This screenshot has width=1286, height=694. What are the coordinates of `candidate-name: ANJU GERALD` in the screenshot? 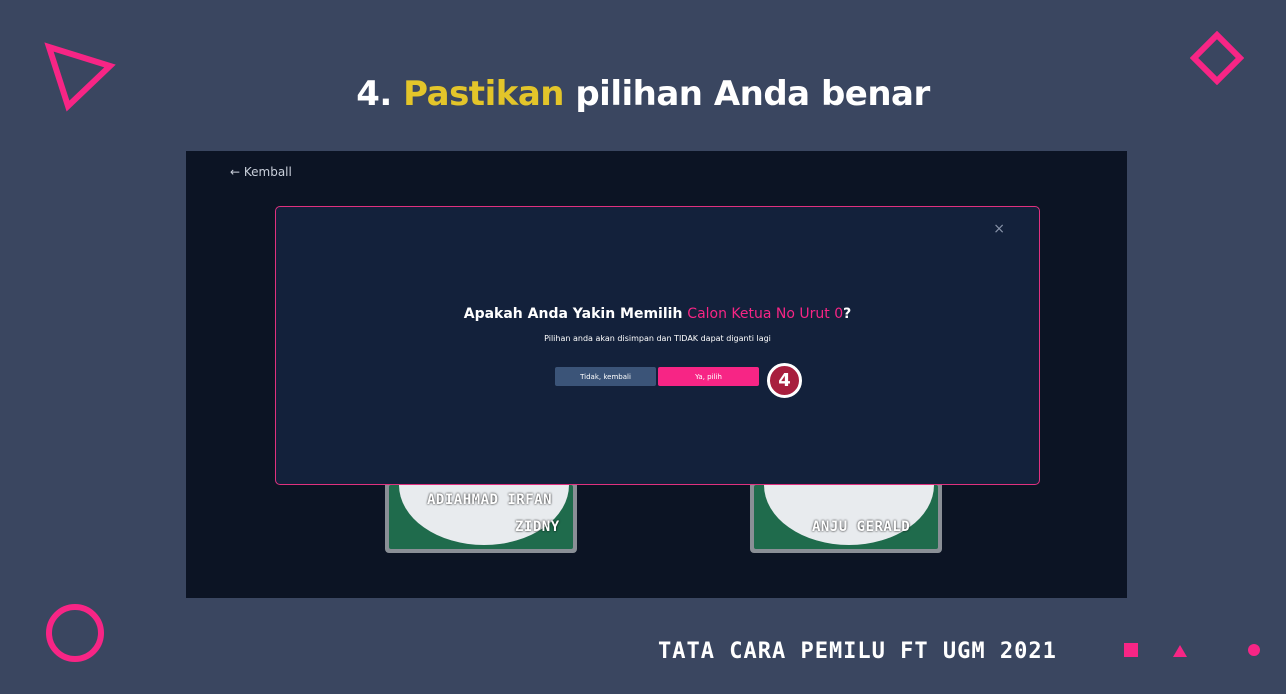 It's located at (861, 527).